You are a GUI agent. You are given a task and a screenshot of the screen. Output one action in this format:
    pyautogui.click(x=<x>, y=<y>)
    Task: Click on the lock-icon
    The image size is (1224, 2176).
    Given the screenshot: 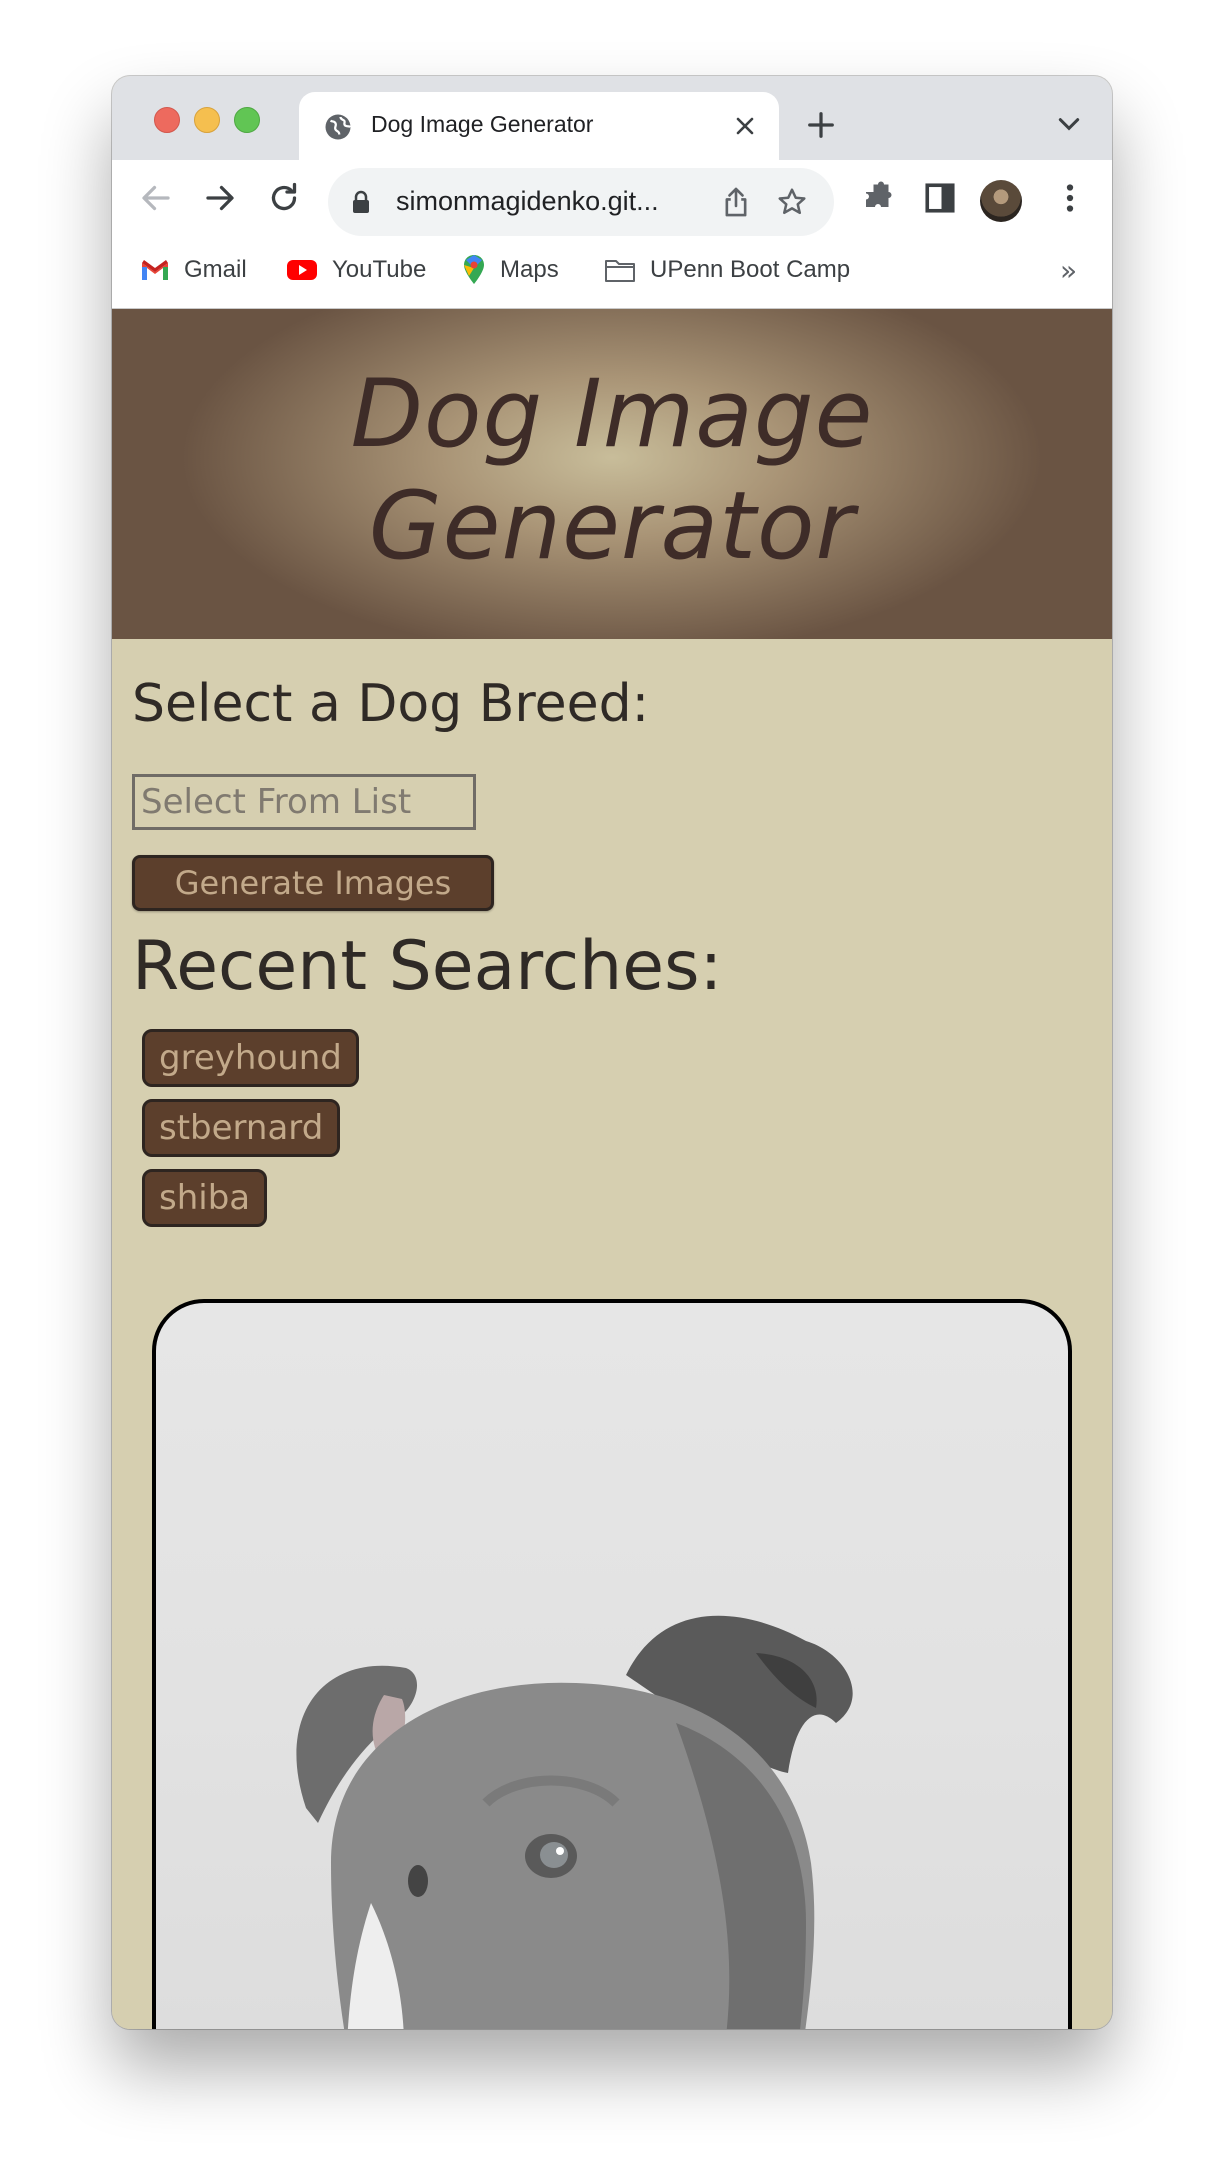 What is the action you would take?
    pyautogui.click(x=361, y=202)
    